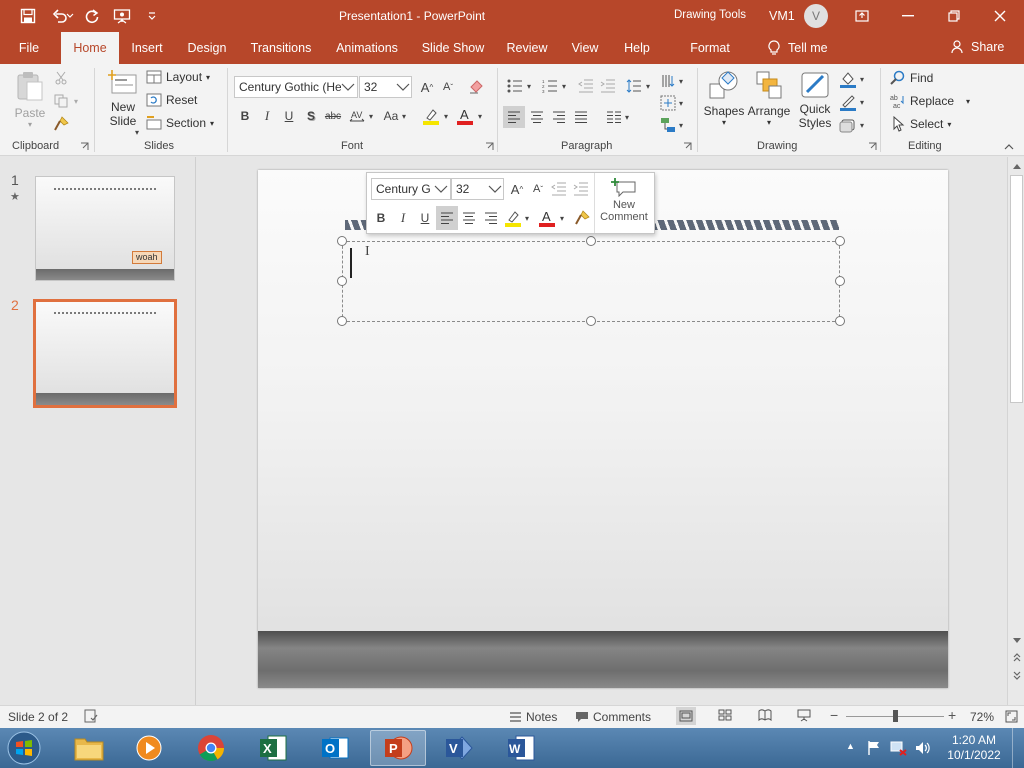 Image resolution: width=1024 pixels, height=768 pixels. What do you see at coordinates (91, 716) in the screenshot?
I see `accessibility-check-icon` at bounding box center [91, 716].